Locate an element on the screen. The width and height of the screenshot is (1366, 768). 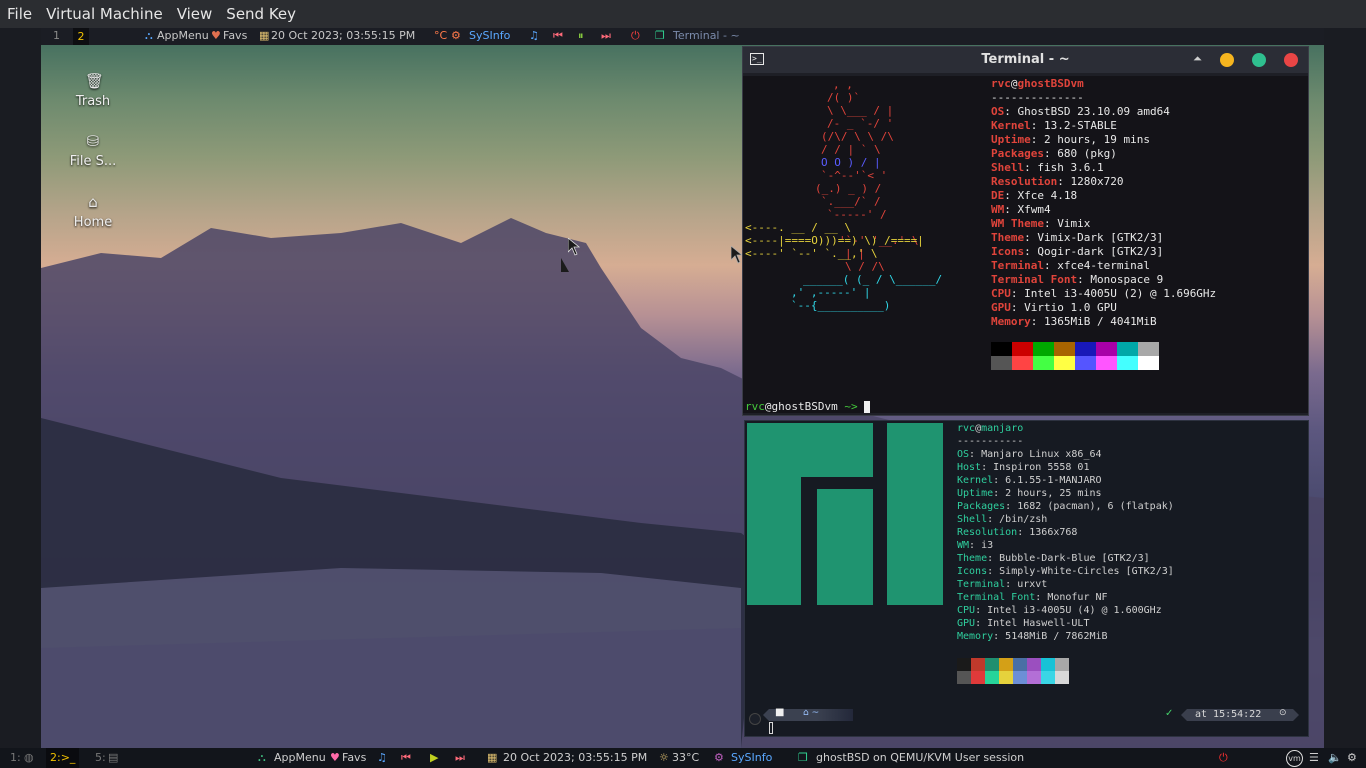
info-row: Terminal Font: Monospace 9 is located at coordinates (1077, 279).